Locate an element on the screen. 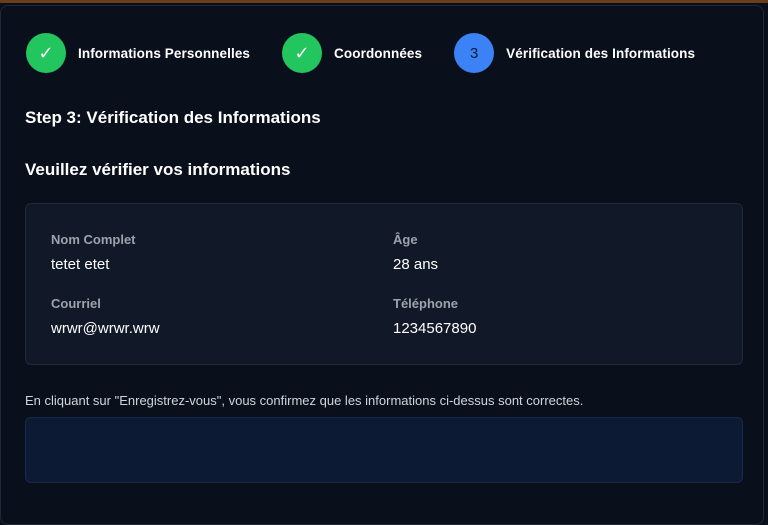 This screenshot has width=768, height=525. step-verification: 3 Vérification des Informations is located at coordinates (574, 53).